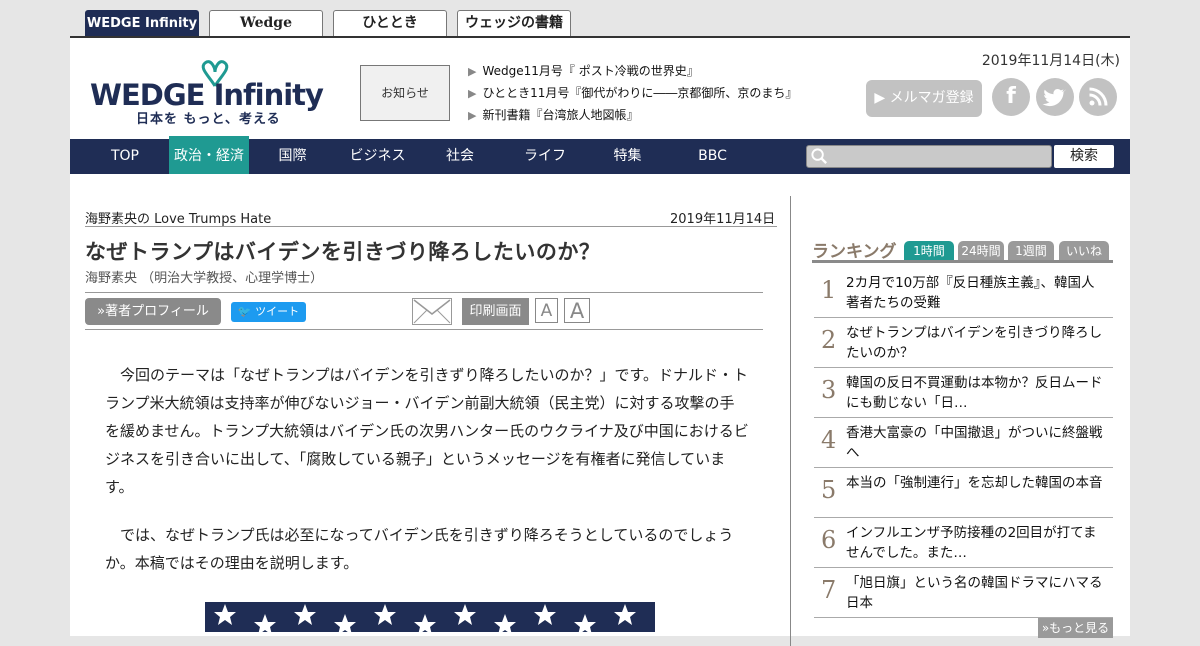  What do you see at coordinates (977, 343) in the screenshot?
I see `ranking-item-title: なぜトランプはバイデンを引きづり降ろしたいのか？` at bounding box center [977, 343].